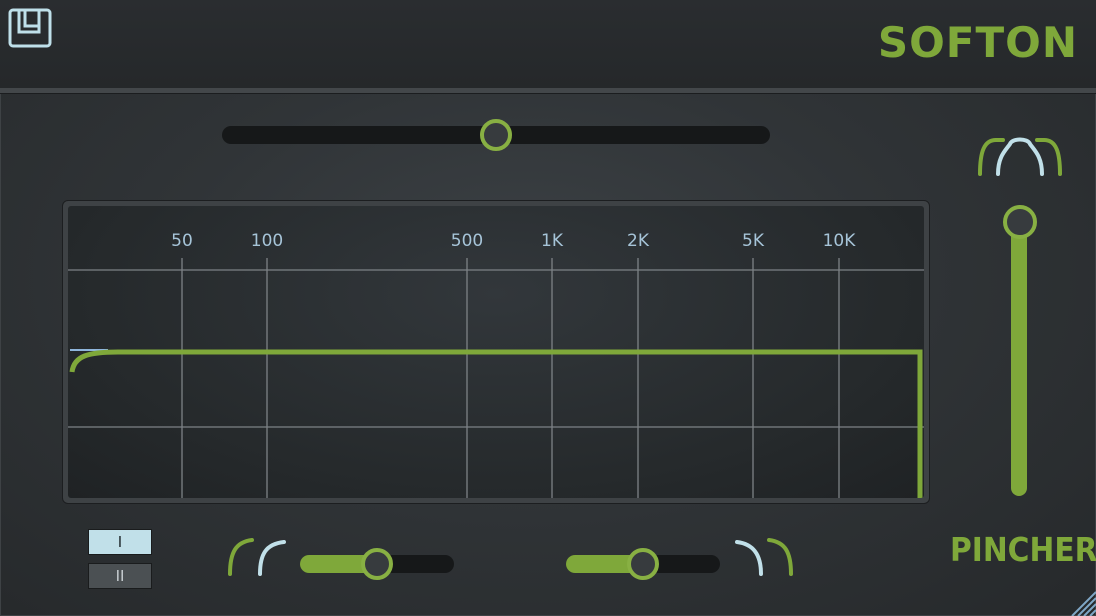  I want to click on frequency-label-2k: 2K, so click(638, 241).